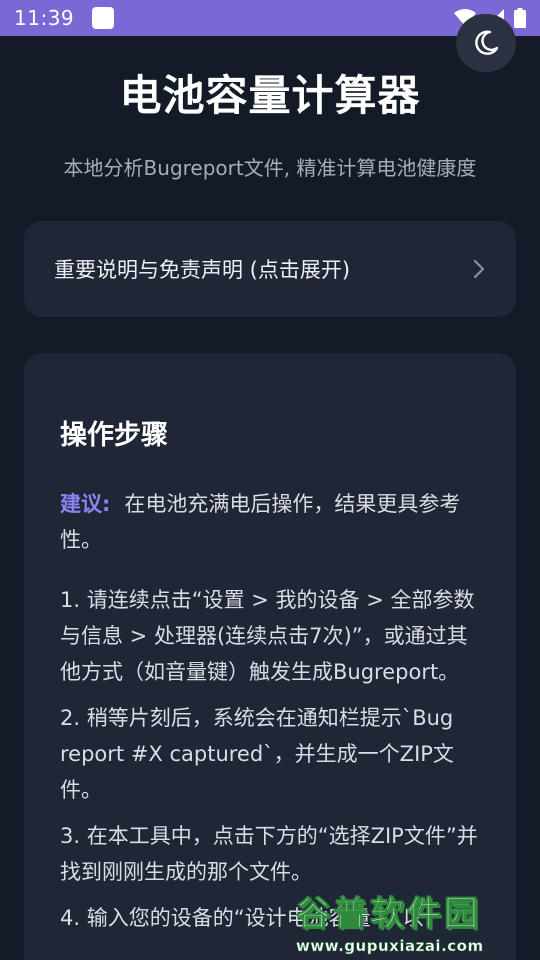 The image size is (540, 960). I want to click on moon-icon, so click(487, 42).